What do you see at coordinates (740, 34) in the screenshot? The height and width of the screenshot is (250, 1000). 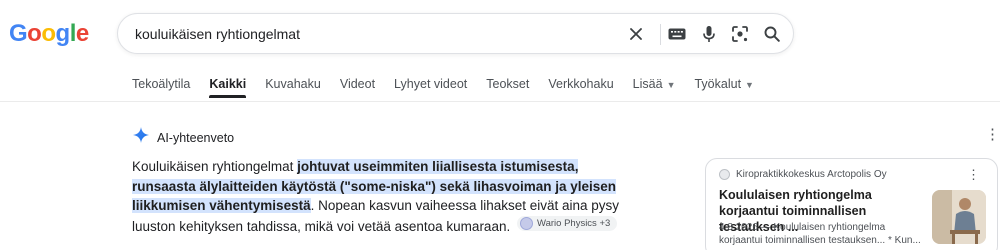 I see `lens-icon` at bounding box center [740, 34].